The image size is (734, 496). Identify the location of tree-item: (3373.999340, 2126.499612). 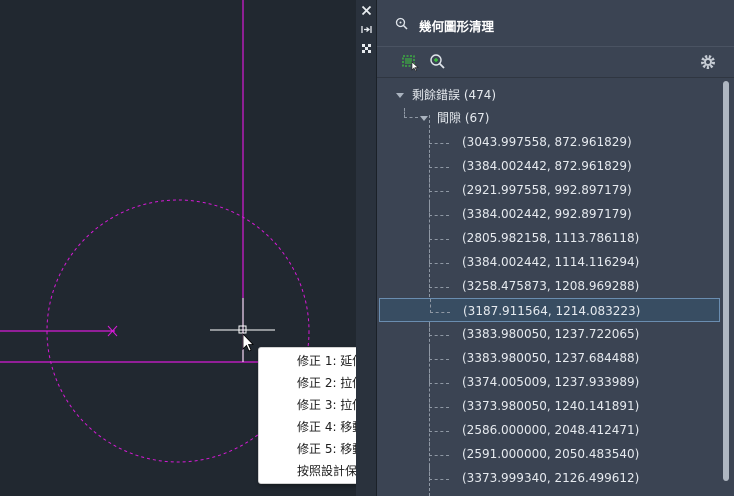
(548, 478).